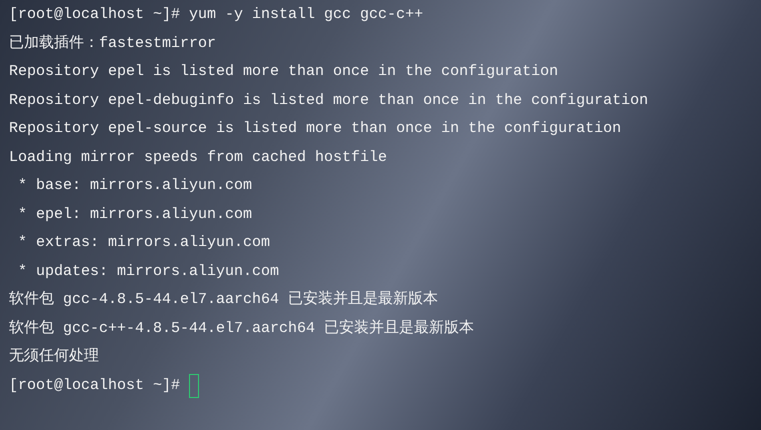  What do you see at coordinates (198, 158) in the screenshot?
I see `terminal-line: Loading mirror speeds from cached hostfile` at bounding box center [198, 158].